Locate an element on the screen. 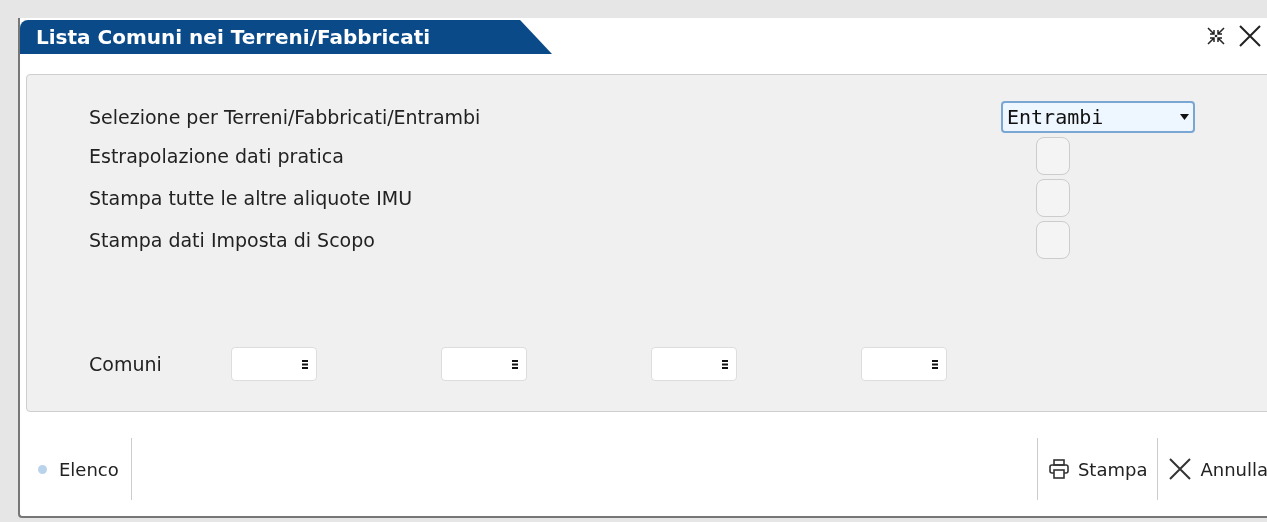 The image size is (1267, 522). window-title: Lista Comuni nei Terreni/Fabbricati is located at coordinates (286, 37).